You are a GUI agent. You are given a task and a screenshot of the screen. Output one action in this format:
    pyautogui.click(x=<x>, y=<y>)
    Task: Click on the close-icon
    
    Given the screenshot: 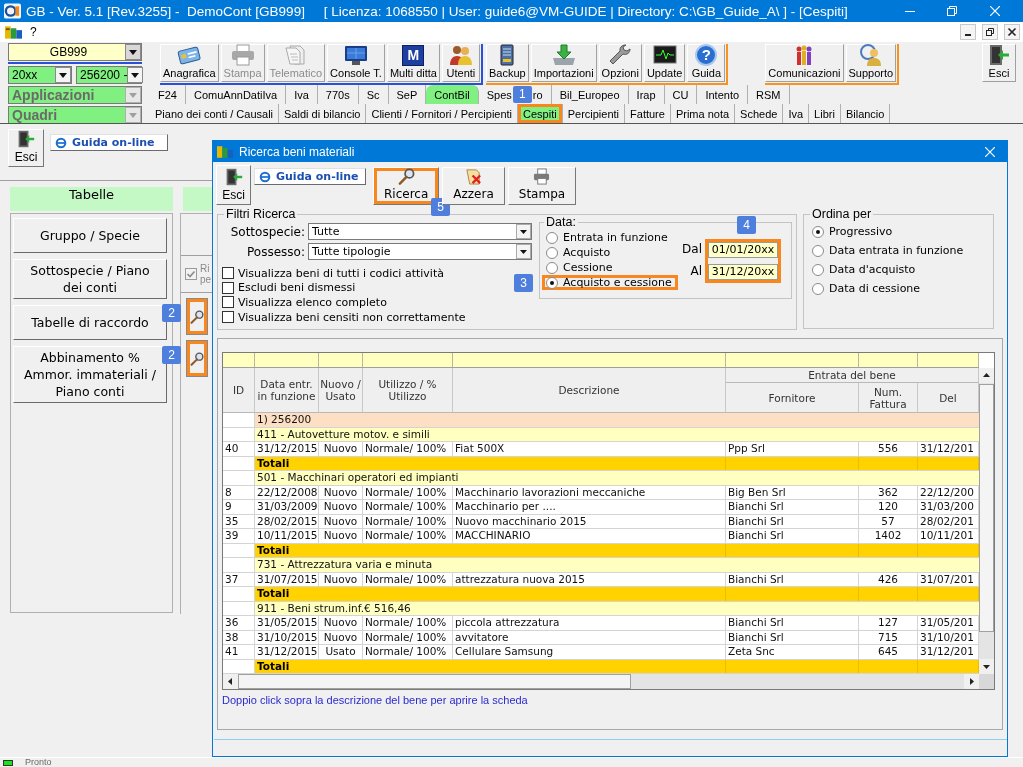 What is the action you would take?
    pyautogui.click(x=1012, y=32)
    